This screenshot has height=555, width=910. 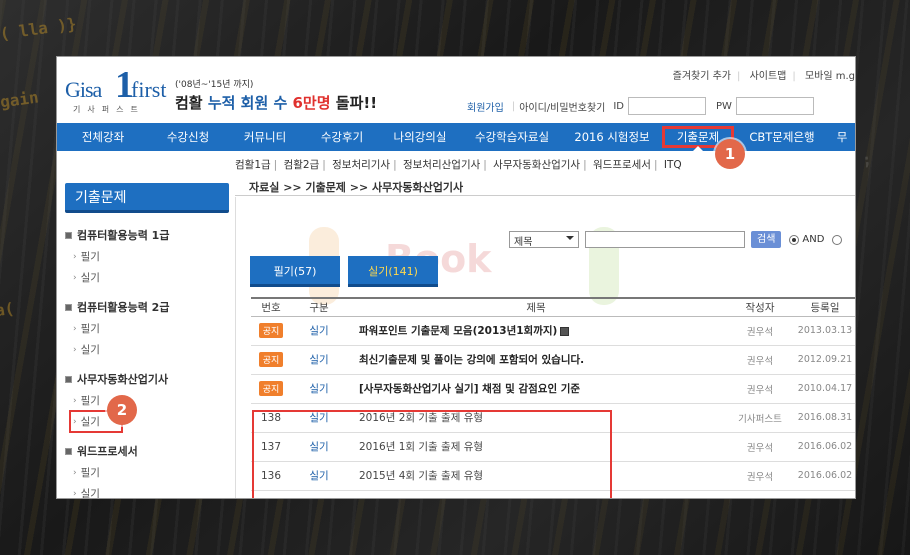 I want to click on search-field-select: 제목, so click(x=544, y=239).